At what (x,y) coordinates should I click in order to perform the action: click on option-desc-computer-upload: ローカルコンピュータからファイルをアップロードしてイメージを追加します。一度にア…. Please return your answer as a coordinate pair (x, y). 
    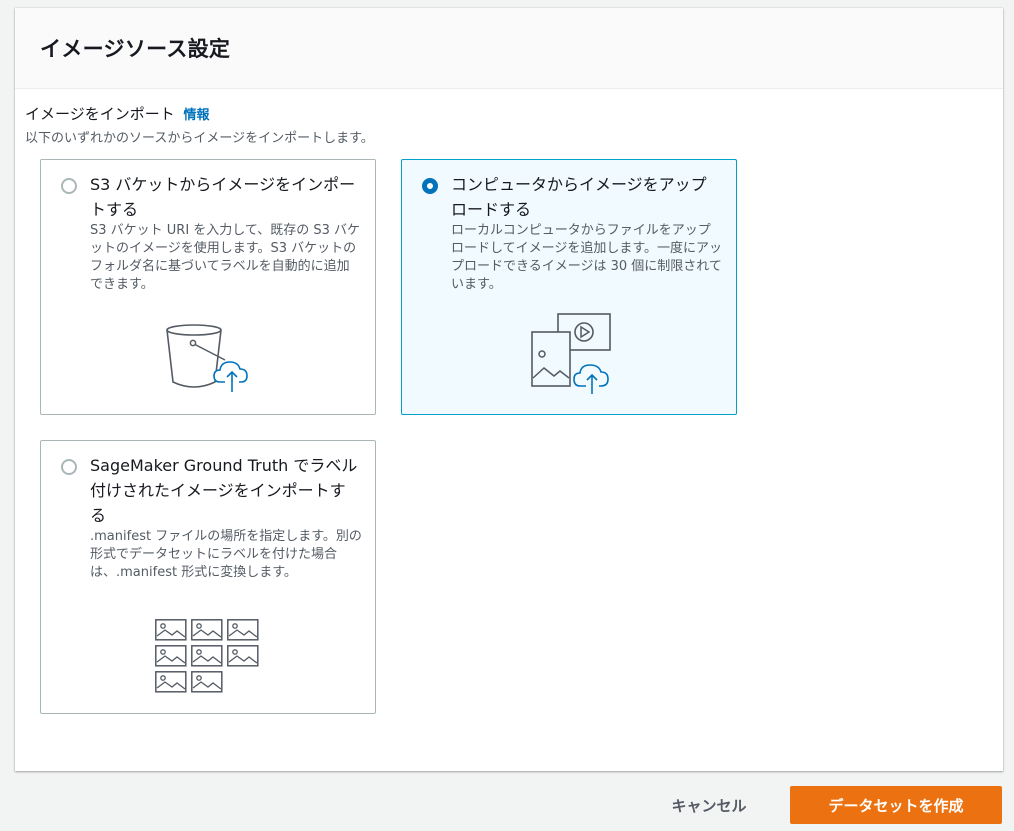
    Looking at the image, I should click on (587, 257).